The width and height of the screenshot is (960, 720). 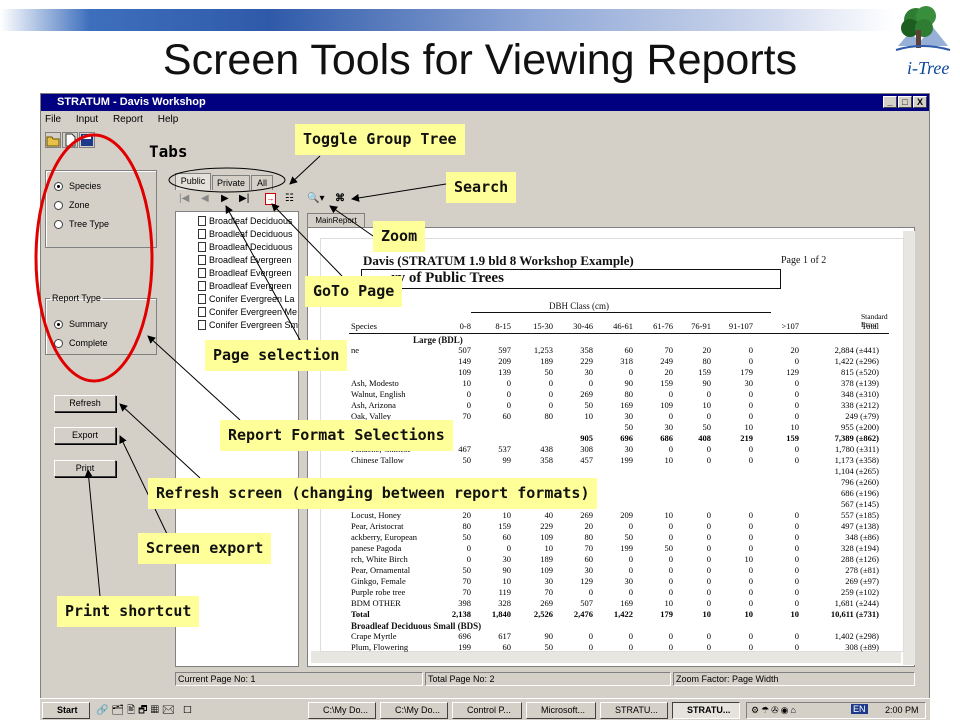 I want to click on report-cell: 199, so click(x=464, y=647).